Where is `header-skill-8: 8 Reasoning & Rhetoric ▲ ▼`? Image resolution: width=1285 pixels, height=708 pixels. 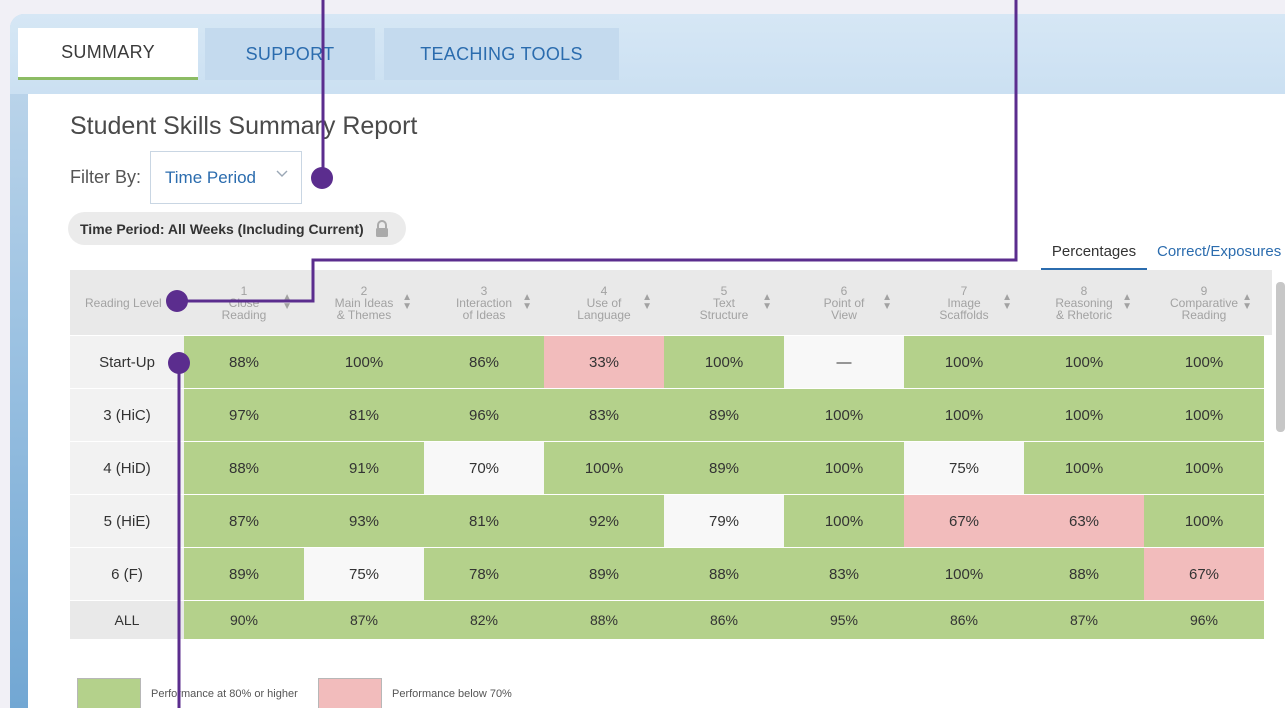
header-skill-8: 8 Reasoning & Rhetoric ▲ ▼ is located at coordinates (1084, 302).